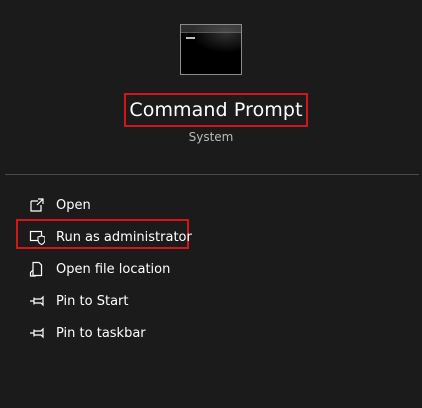 The height and width of the screenshot is (408, 422). Describe the element at coordinates (124, 237) in the screenshot. I see `menu-item-label: Run as administrator` at that location.